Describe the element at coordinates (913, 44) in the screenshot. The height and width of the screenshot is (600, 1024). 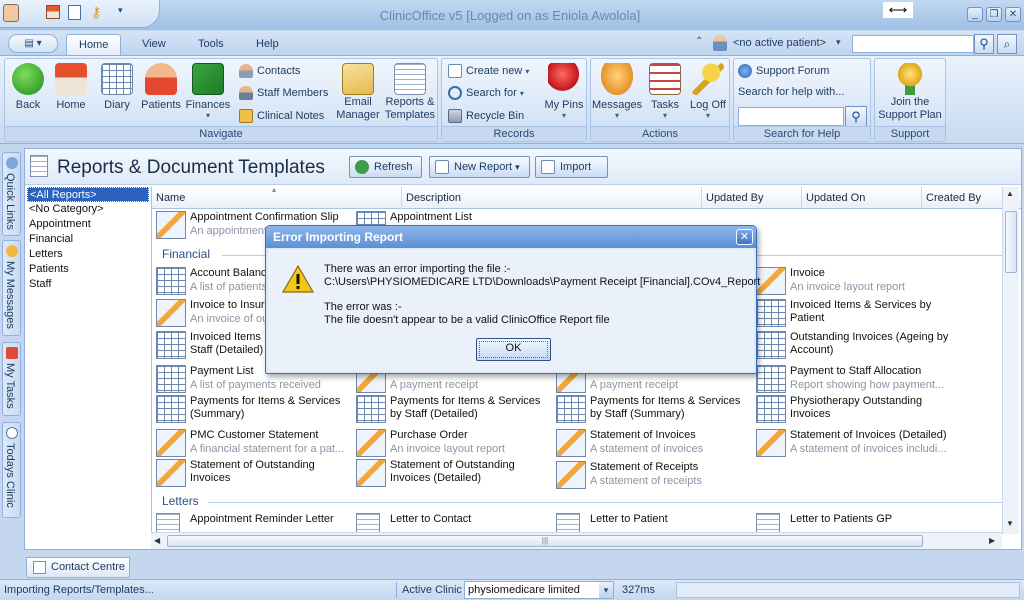
I see `global-search-input` at that location.